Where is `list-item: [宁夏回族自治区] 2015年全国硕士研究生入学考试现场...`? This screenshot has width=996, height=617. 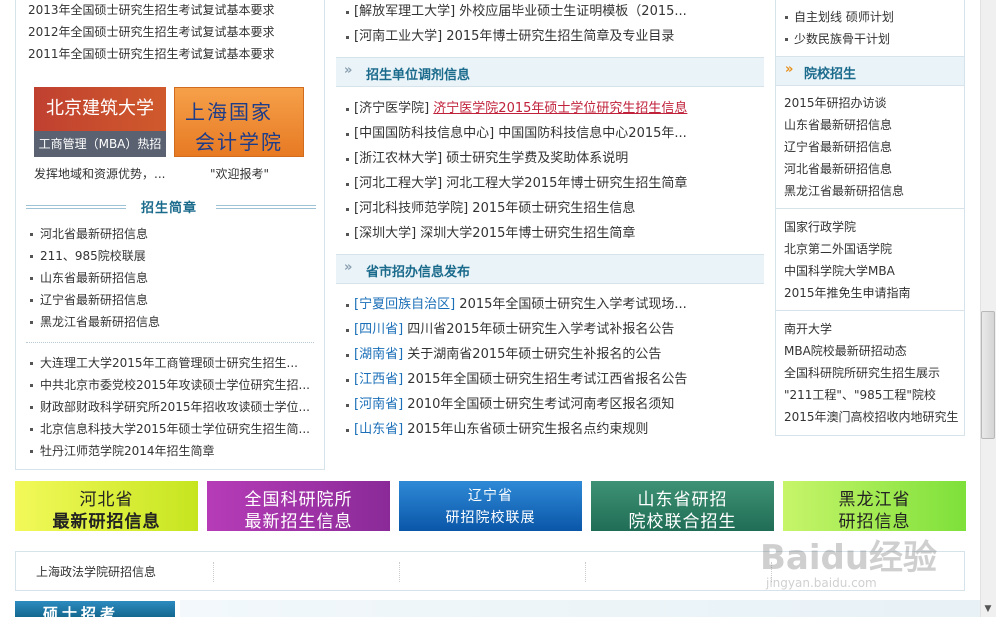 list-item: [宁夏回族自治区] 2015年全国硕士研究生入学考试现场... is located at coordinates (554, 304).